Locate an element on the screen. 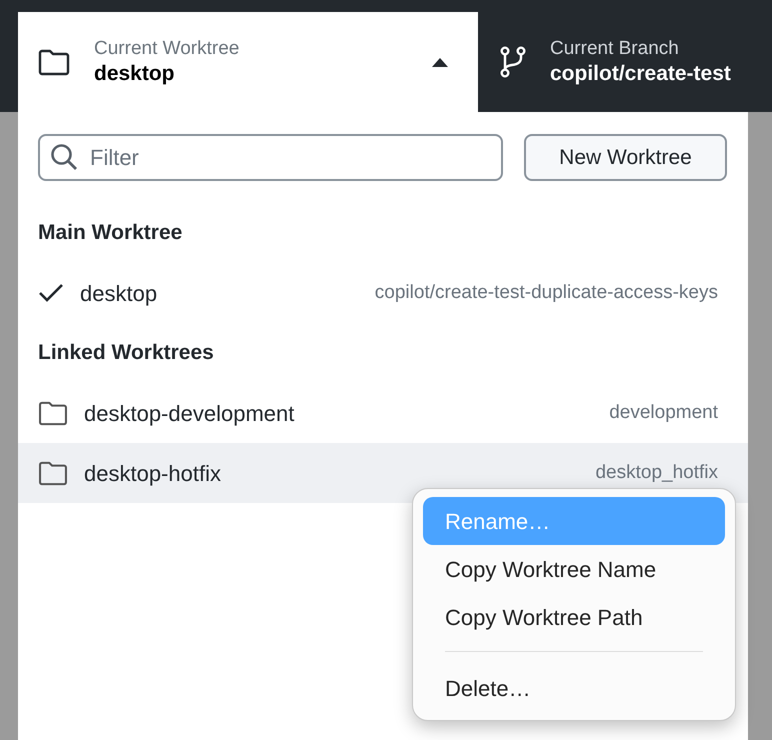  worktree-name: desktop-hotfix is located at coordinates (152, 474).